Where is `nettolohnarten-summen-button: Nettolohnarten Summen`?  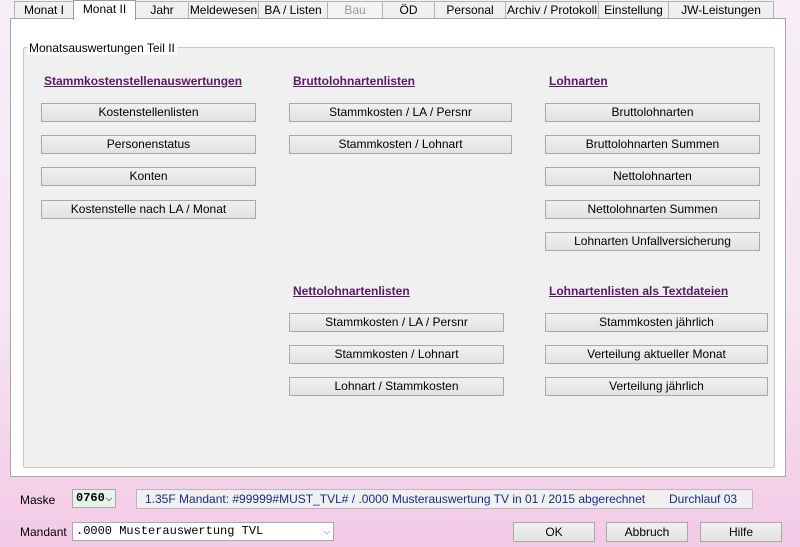
nettolohnarten-summen-button: Nettolohnarten Summen is located at coordinates (652, 209).